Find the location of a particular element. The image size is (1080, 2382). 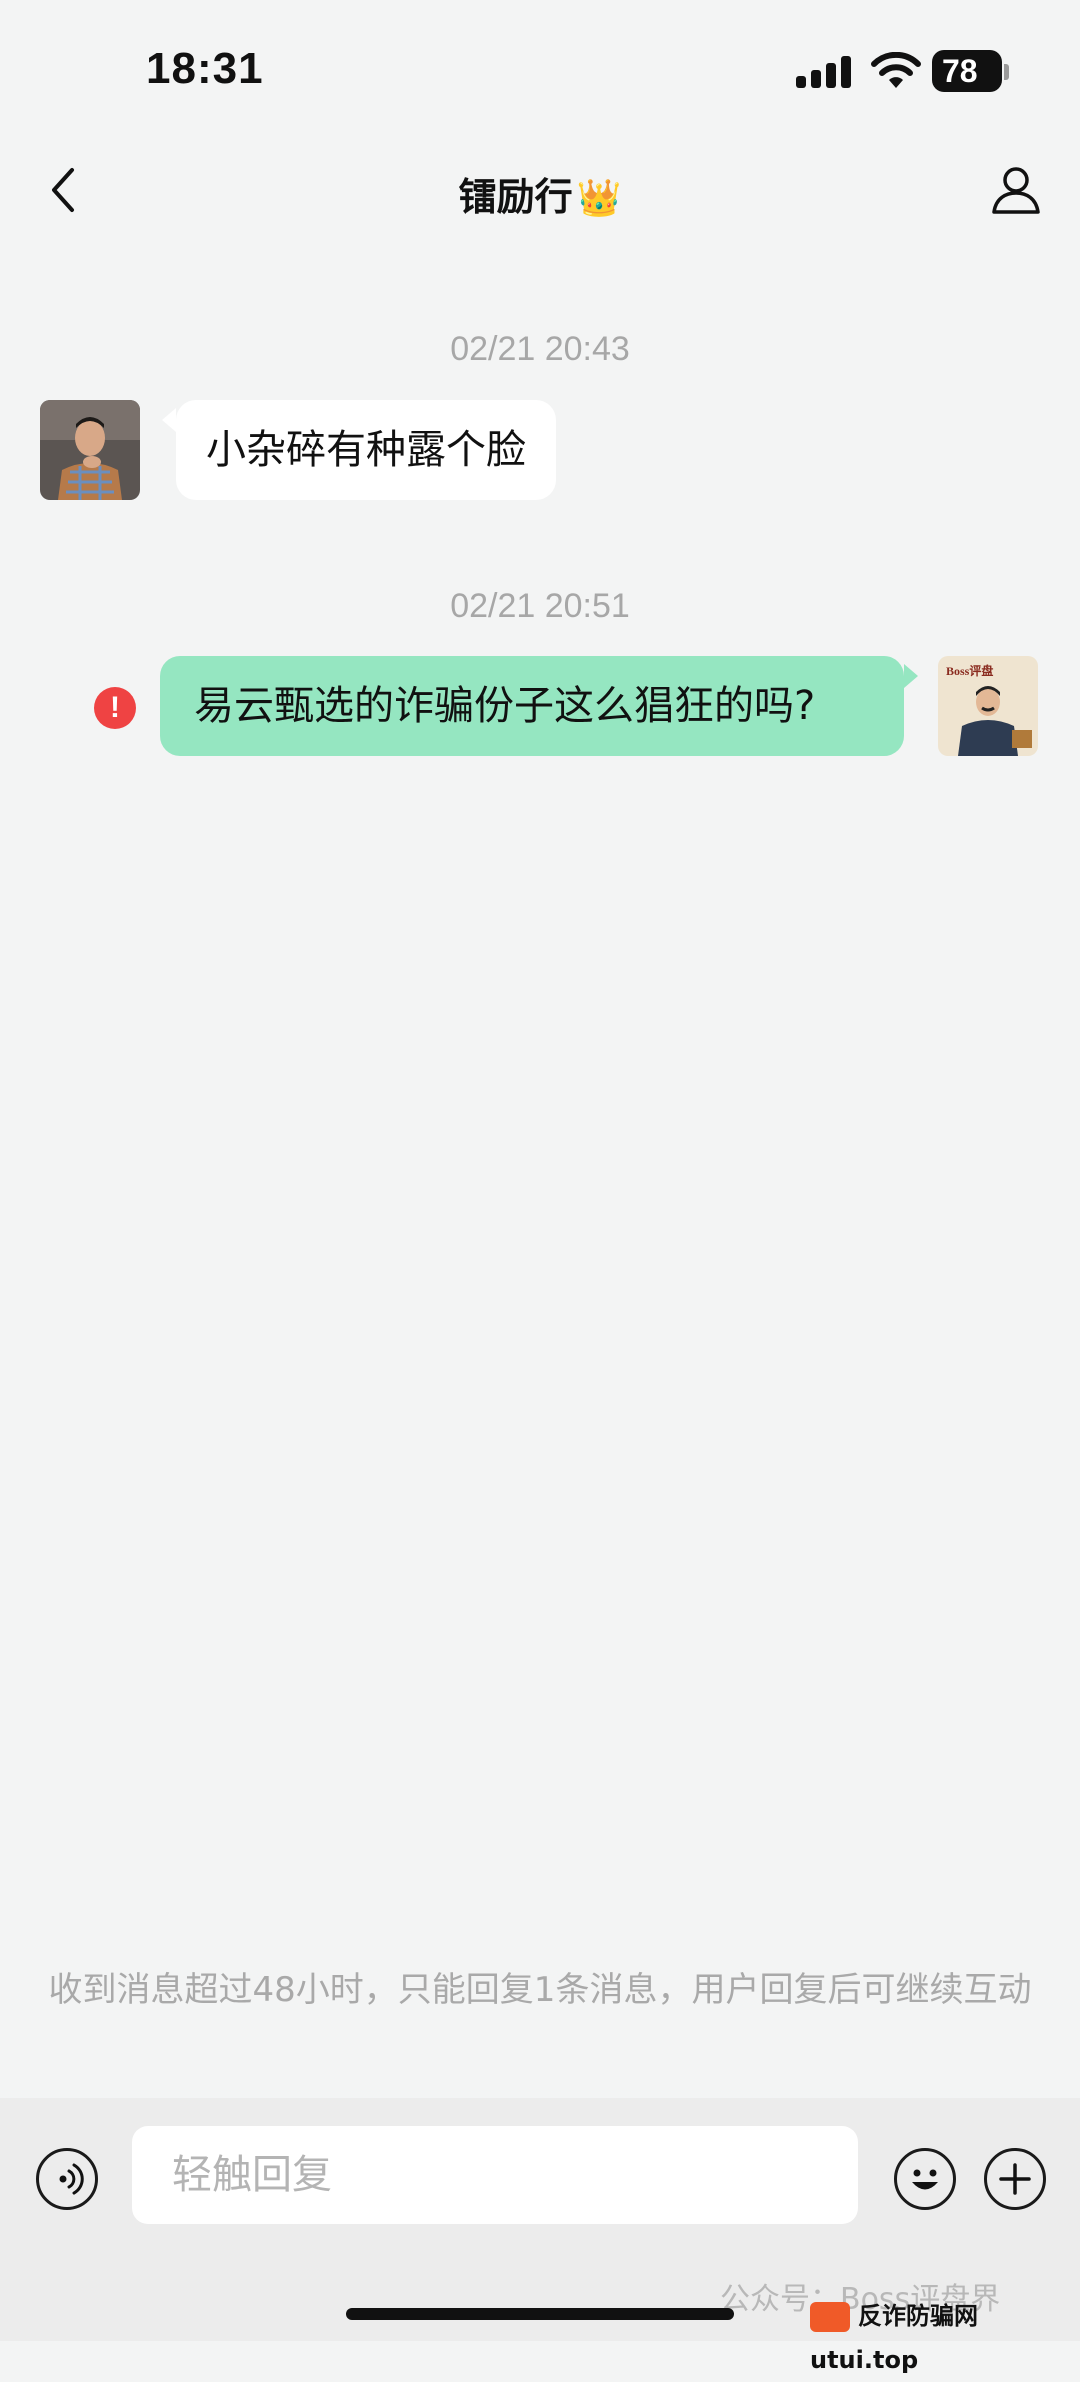

message-timestamp: 02/21 20:43 is located at coordinates (540, 349).